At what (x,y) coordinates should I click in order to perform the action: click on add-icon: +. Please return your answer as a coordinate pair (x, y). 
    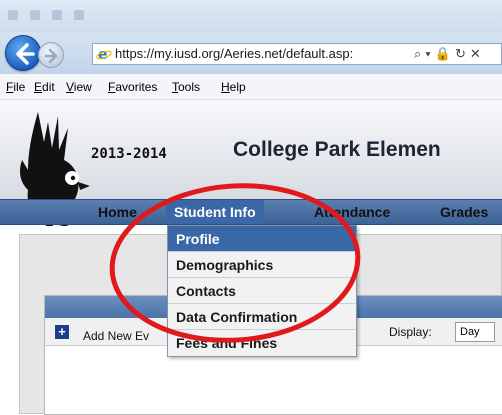
    Looking at the image, I should click on (62, 332).